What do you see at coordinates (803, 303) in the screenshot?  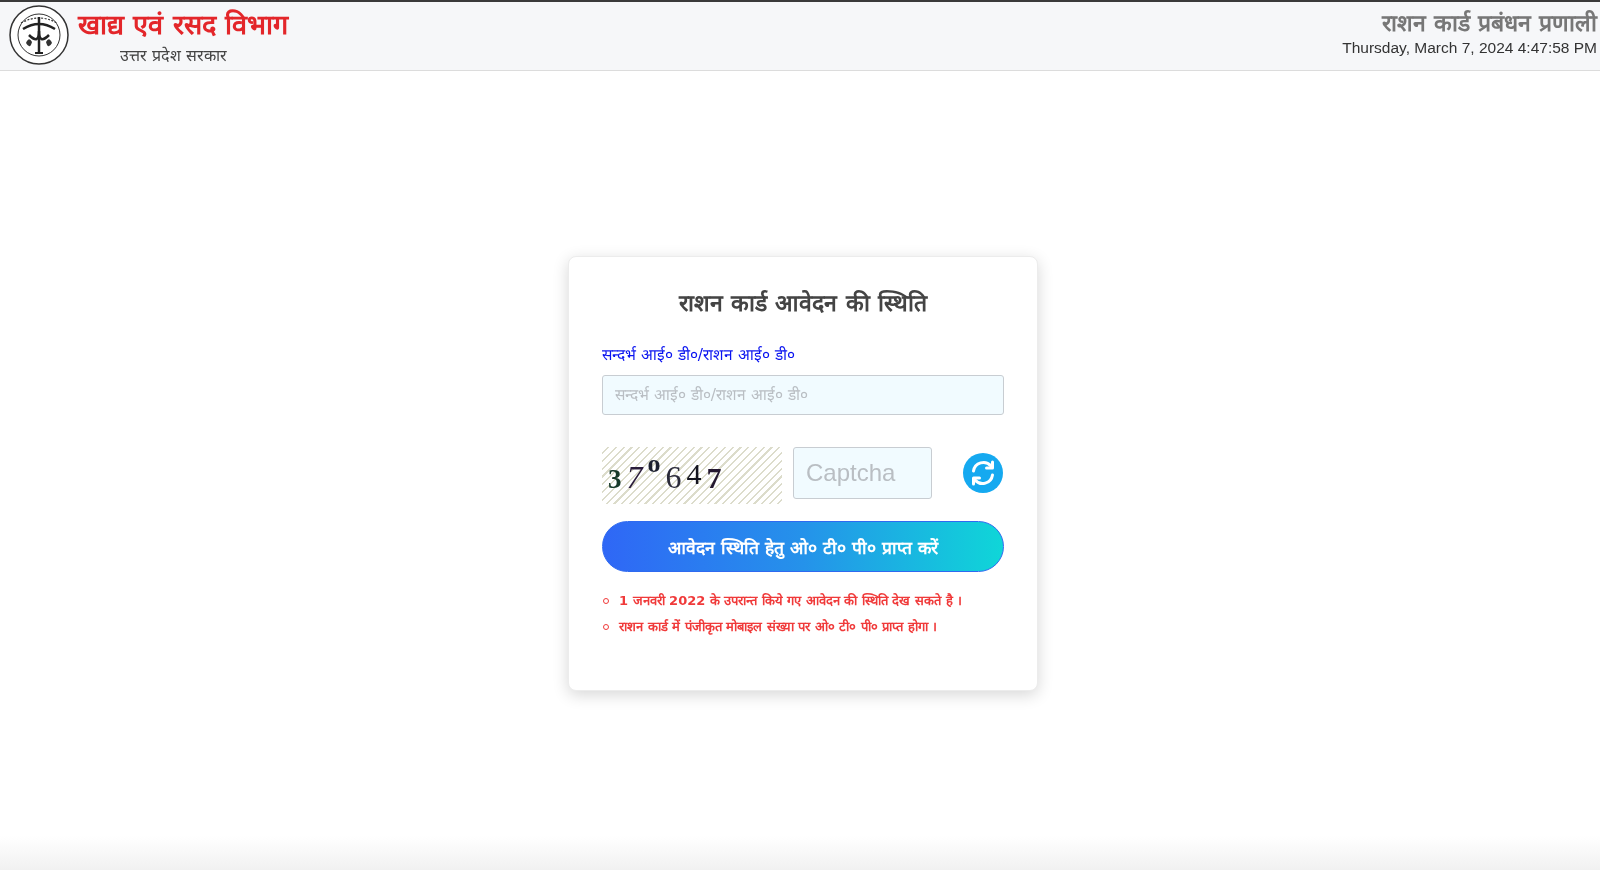 I see `card-title: राशन कार्ड आवेदन की स्थिति` at bounding box center [803, 303].